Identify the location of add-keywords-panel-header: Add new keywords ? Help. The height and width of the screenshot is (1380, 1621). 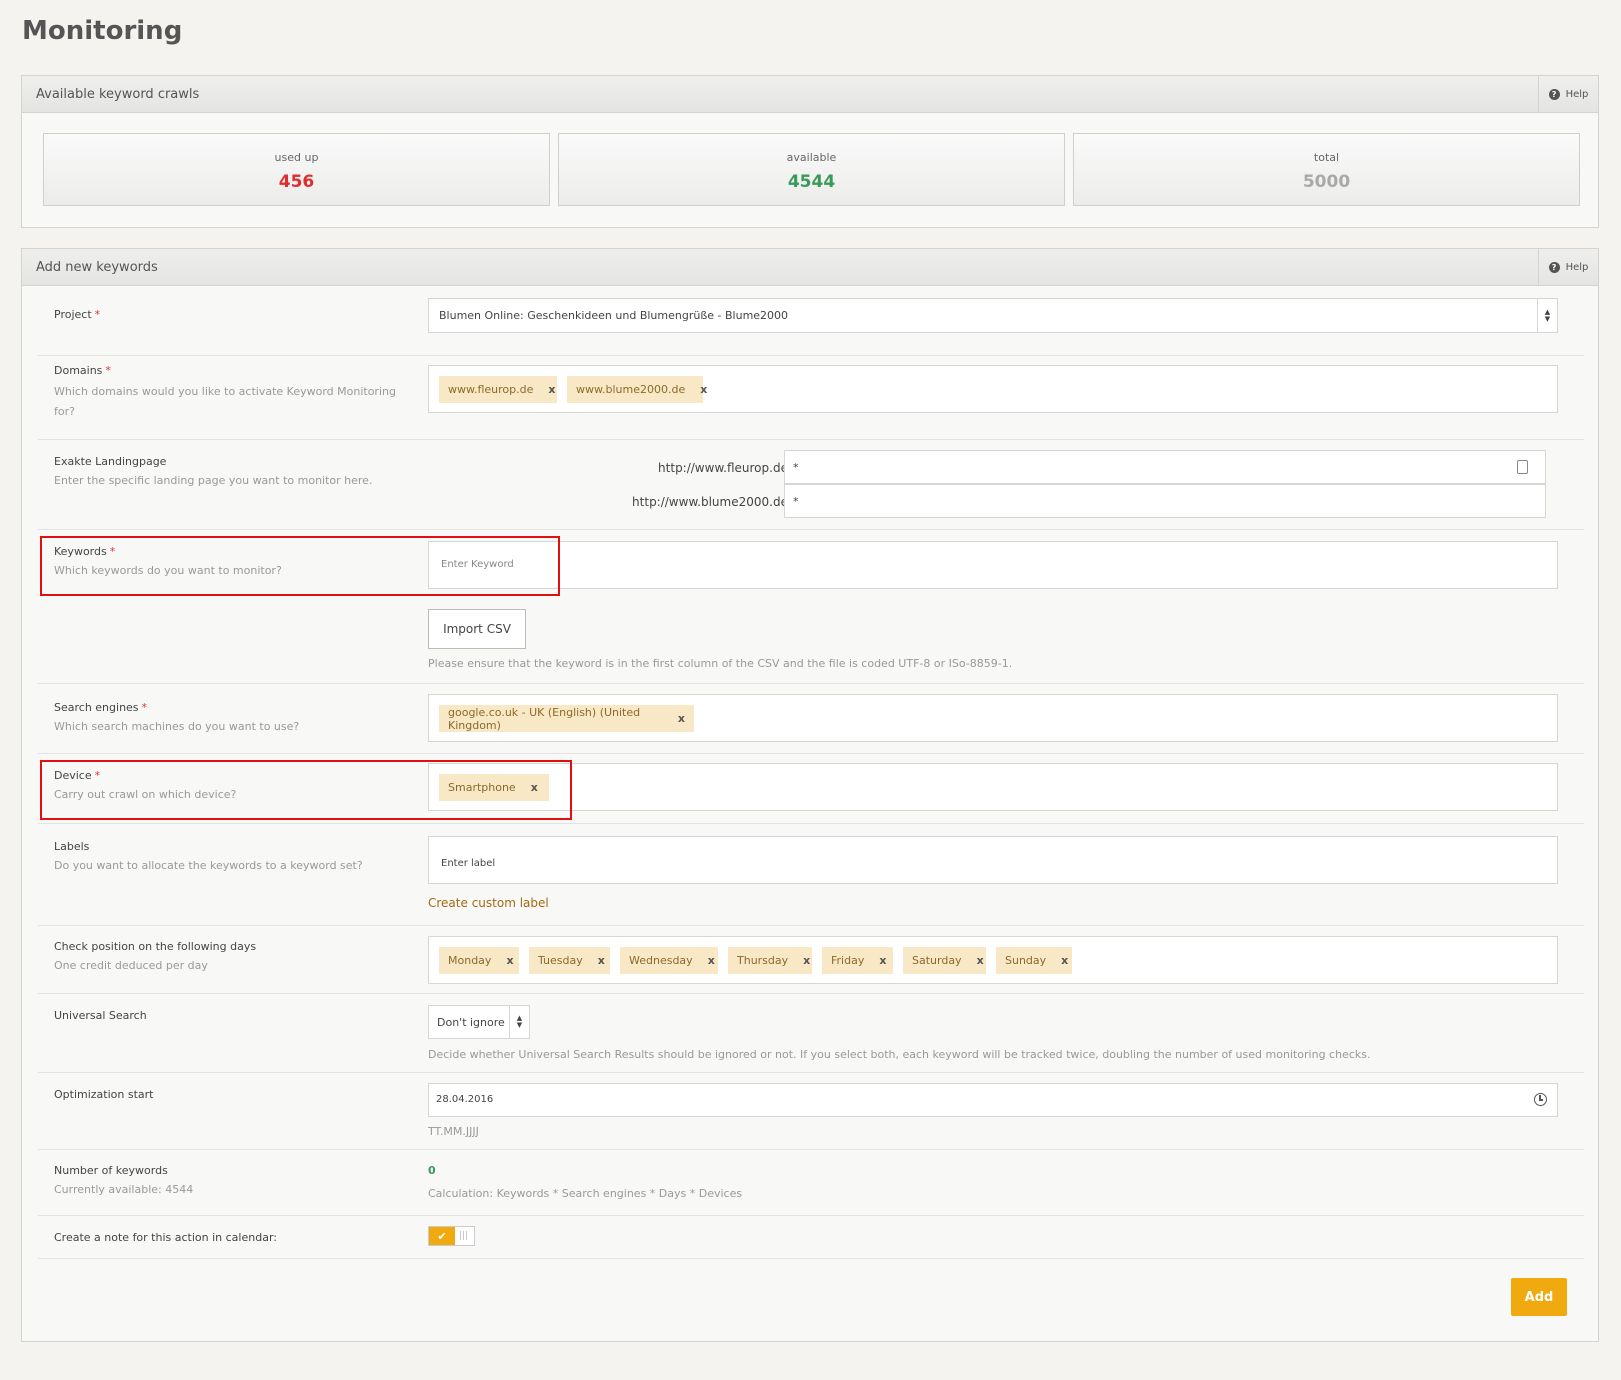
(810, 267).